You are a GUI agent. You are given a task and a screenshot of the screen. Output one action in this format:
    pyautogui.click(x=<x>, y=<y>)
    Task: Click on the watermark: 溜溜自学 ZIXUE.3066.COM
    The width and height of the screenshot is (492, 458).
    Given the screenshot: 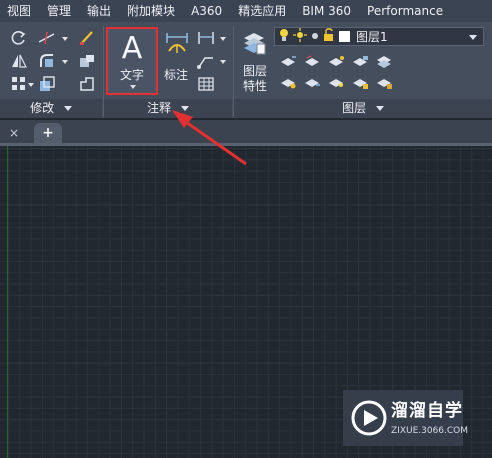 What is the action you would take?
    pyautogui.click(x=405, y=418)
    